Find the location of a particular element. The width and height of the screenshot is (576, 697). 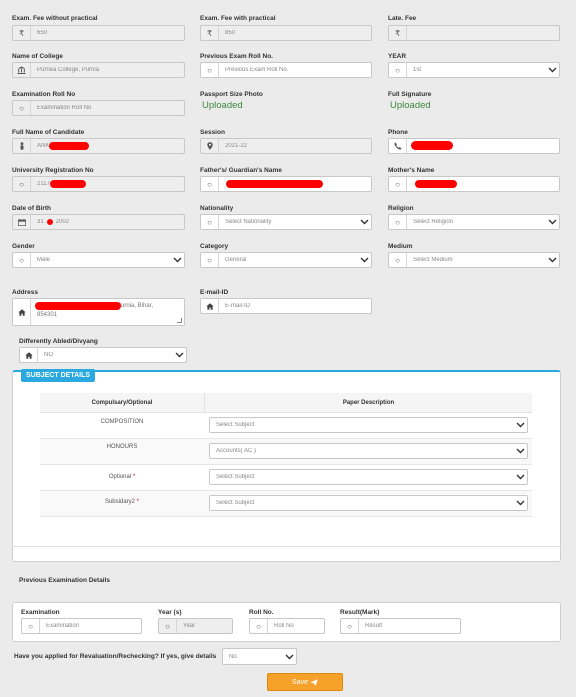

session-field: 2021-22 is located at coordinates (286, 146).